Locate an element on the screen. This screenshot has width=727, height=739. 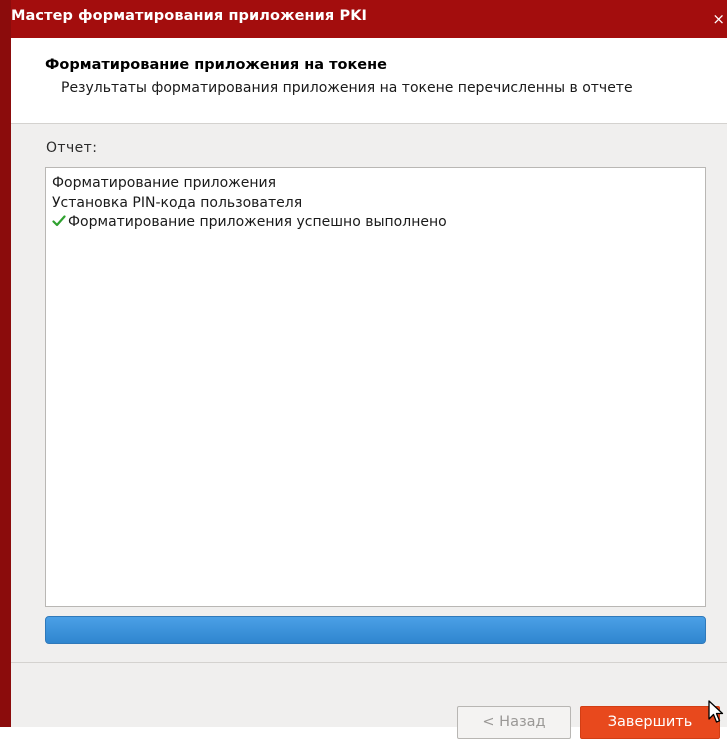
progress-bar is located at coordinates (375, 630).